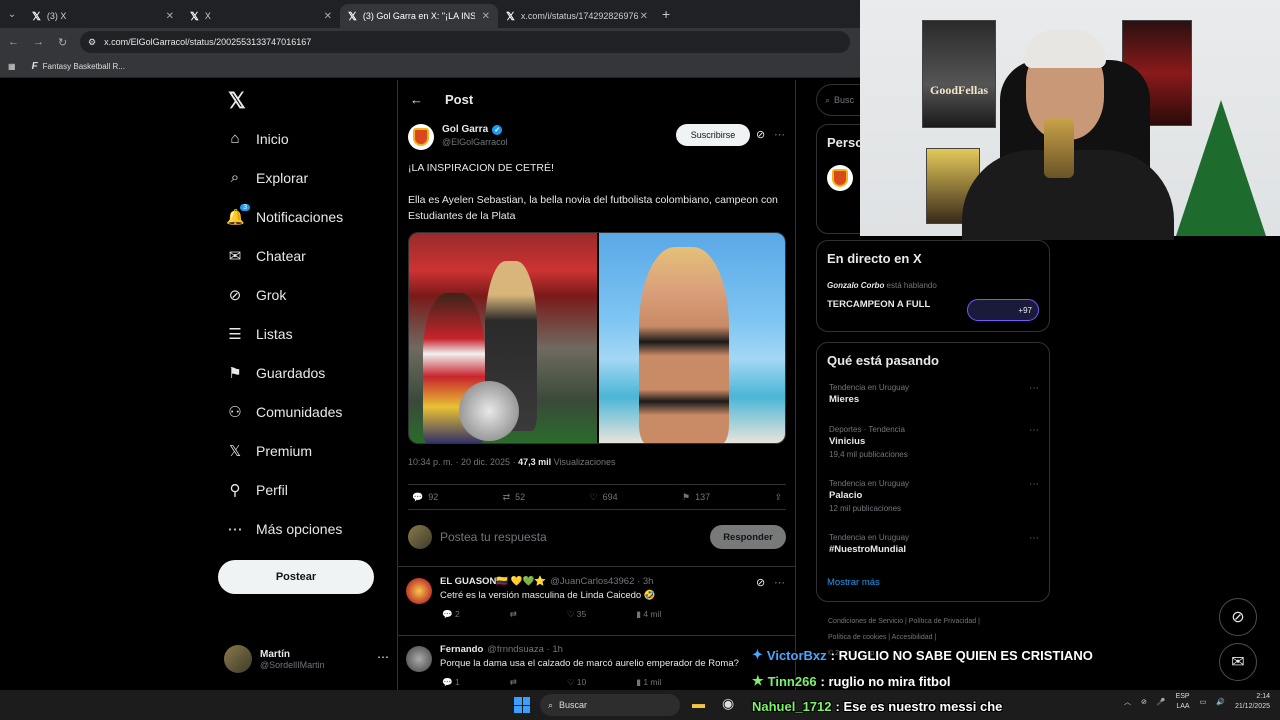 Image resolution: width=1280 pixels, height=720 pixels. I want to click on reply-button: 💬 92, so click(425, 497).